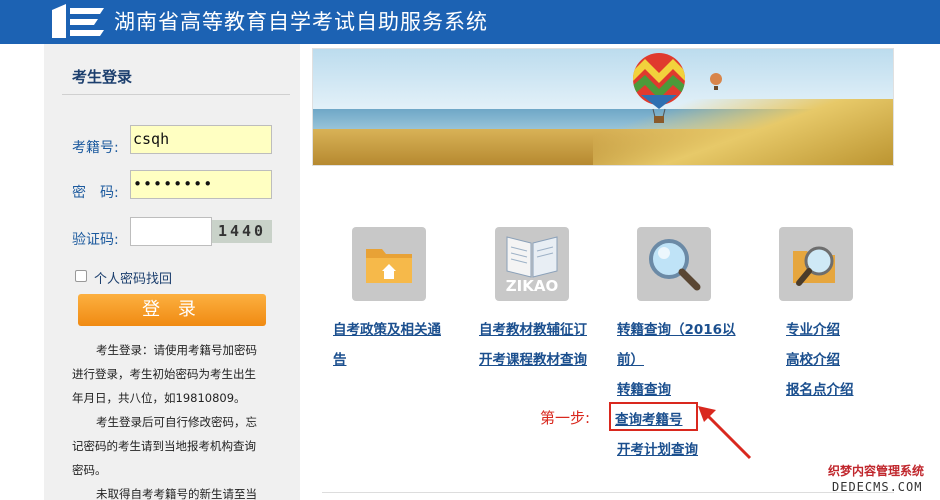  I want to click on captcha-label: 验证码:, so click(95, 240).